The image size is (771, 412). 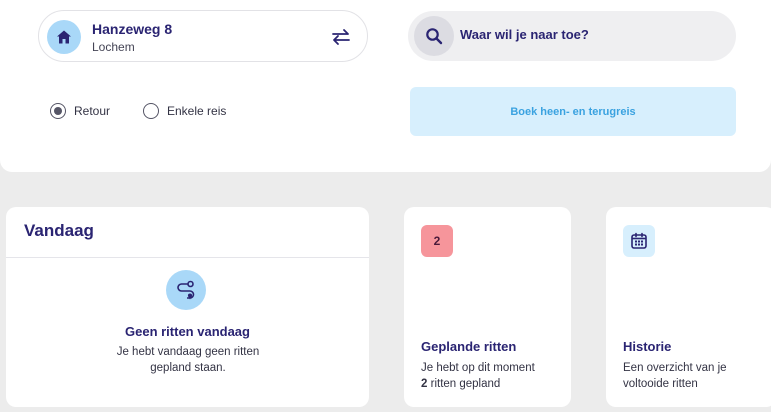 What do you see at coordinates (478, 368) in the screenshot?
I see `planned-text-prefix: Je hebt op dit moment` at bounding box center [478, 368].